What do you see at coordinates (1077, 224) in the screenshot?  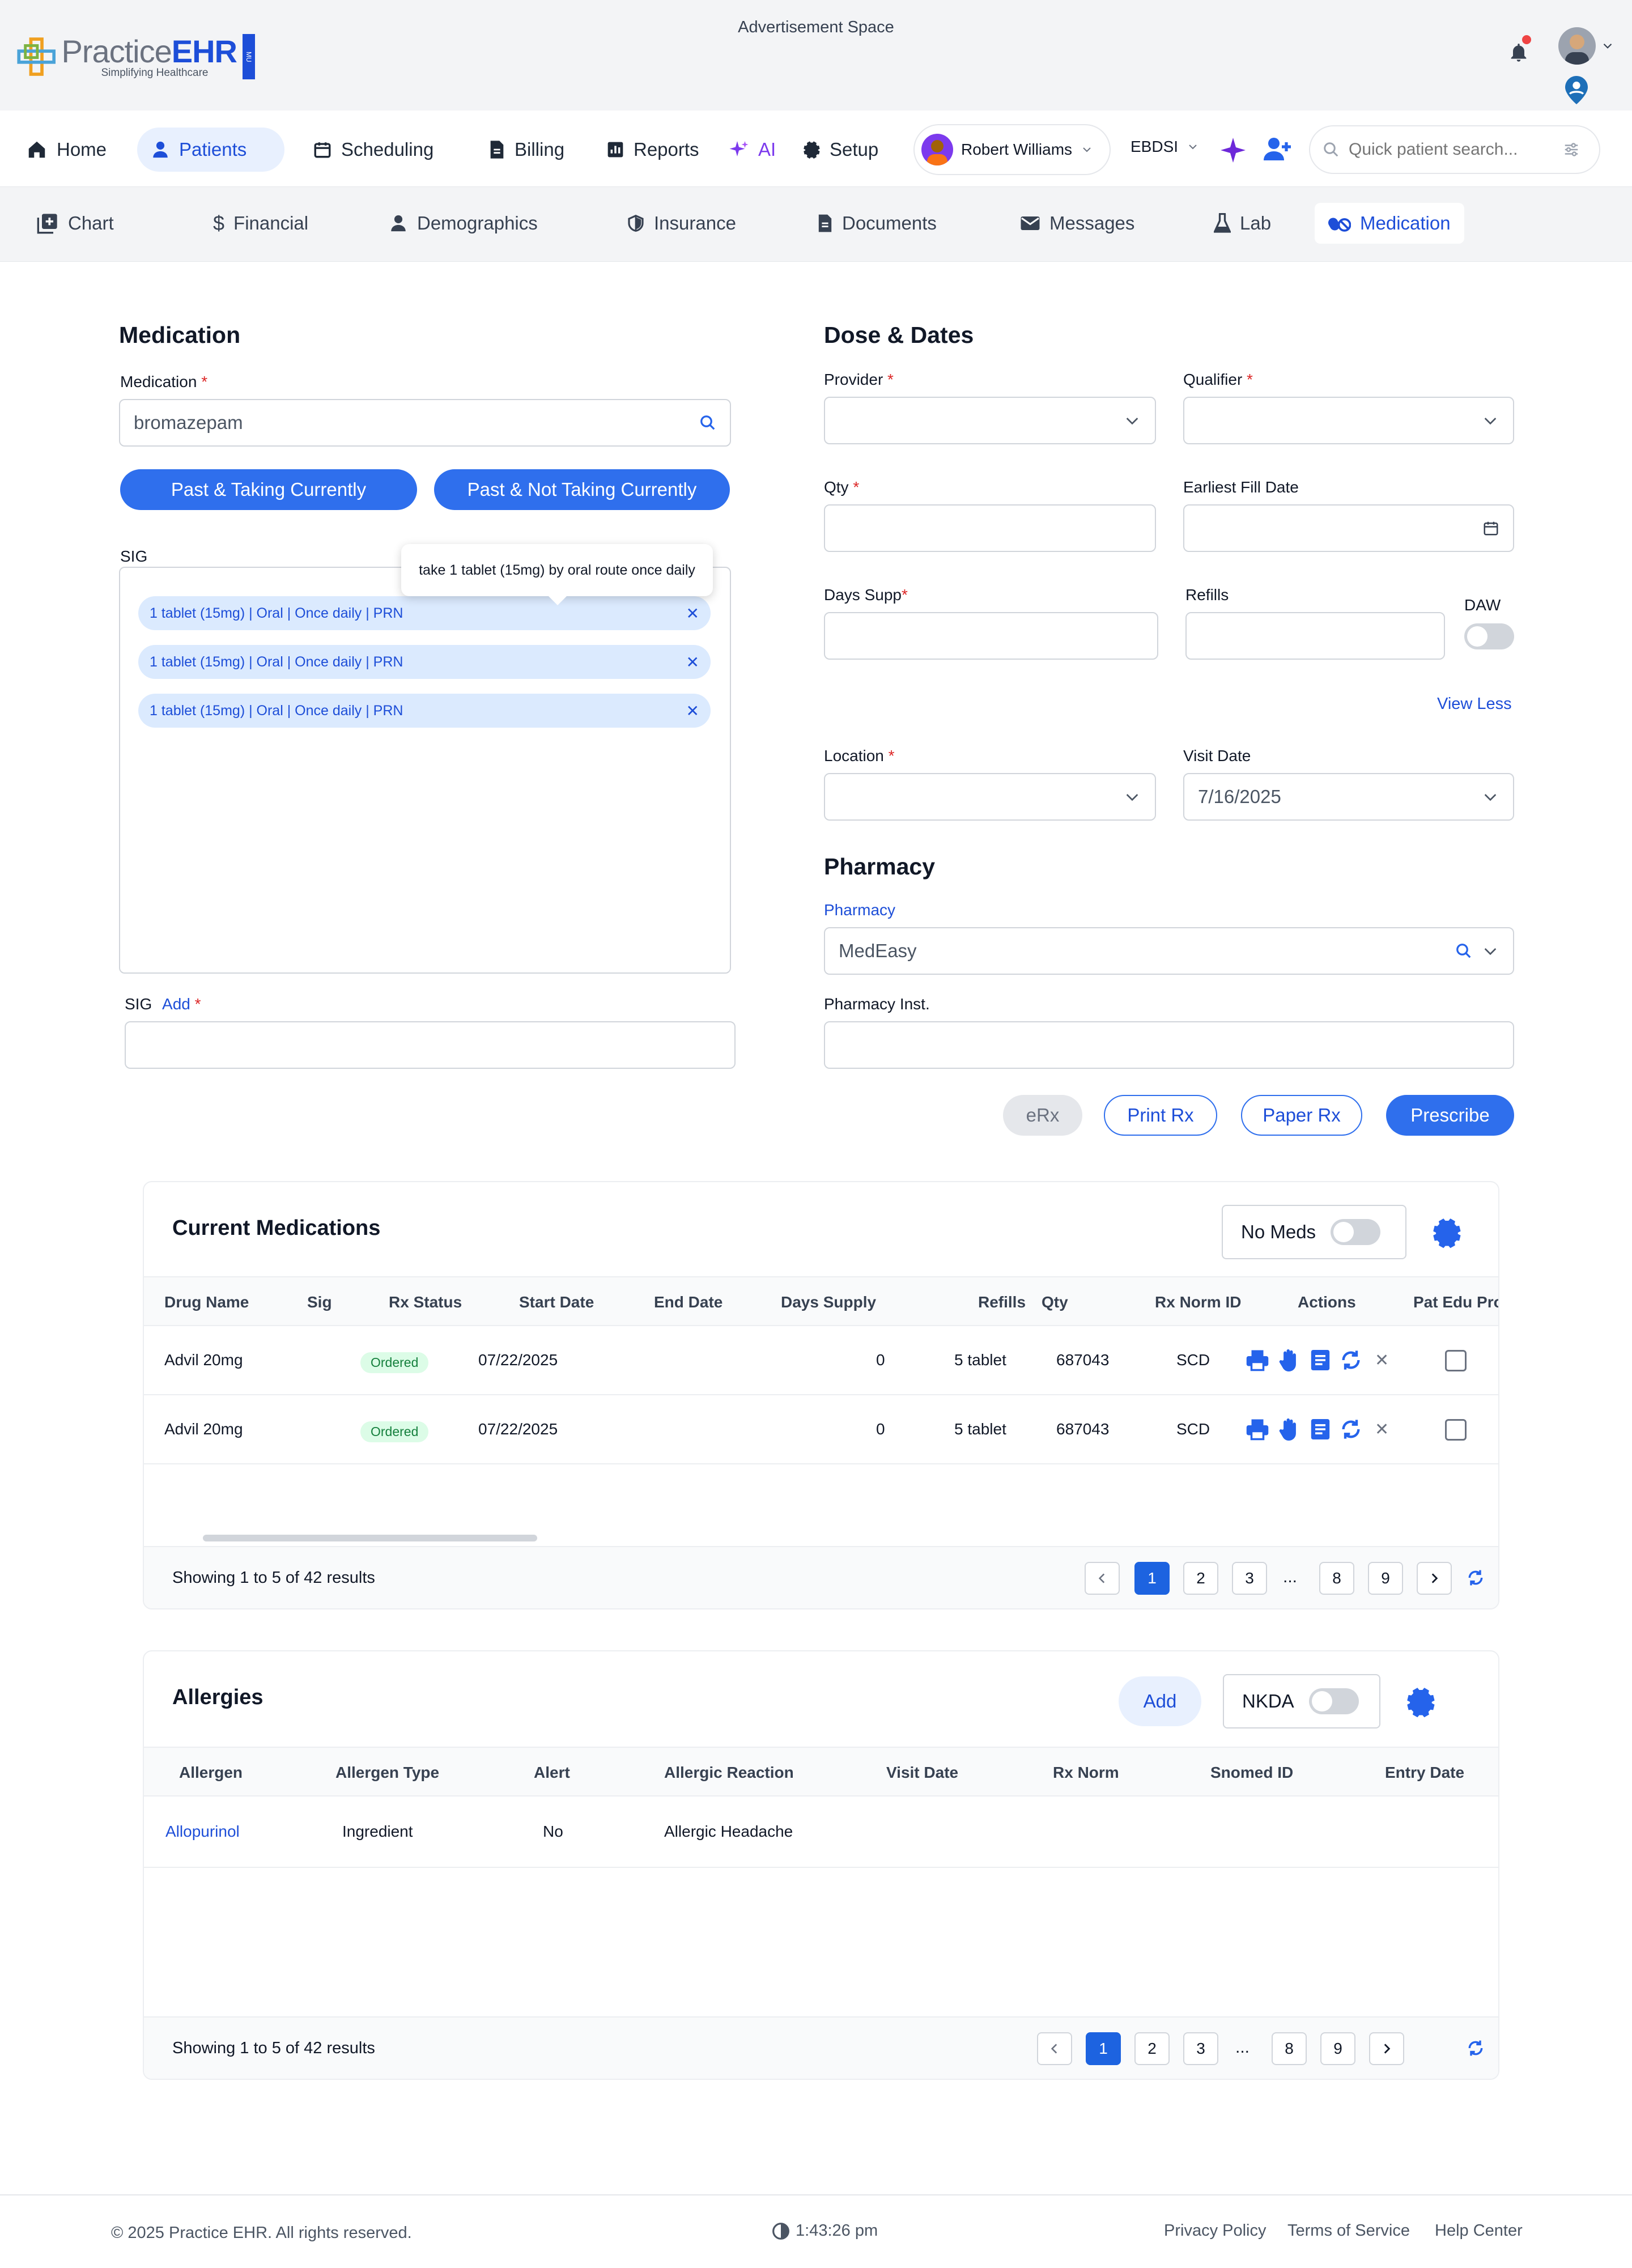 I see `tab-messages: Messages` at bounding box center [1077, 224].